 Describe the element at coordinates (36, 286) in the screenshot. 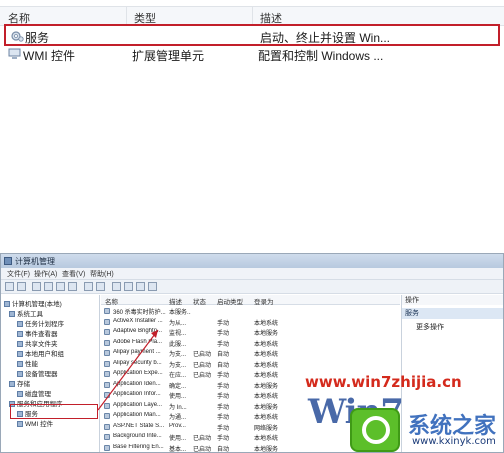

I see `up-icon` at that location.